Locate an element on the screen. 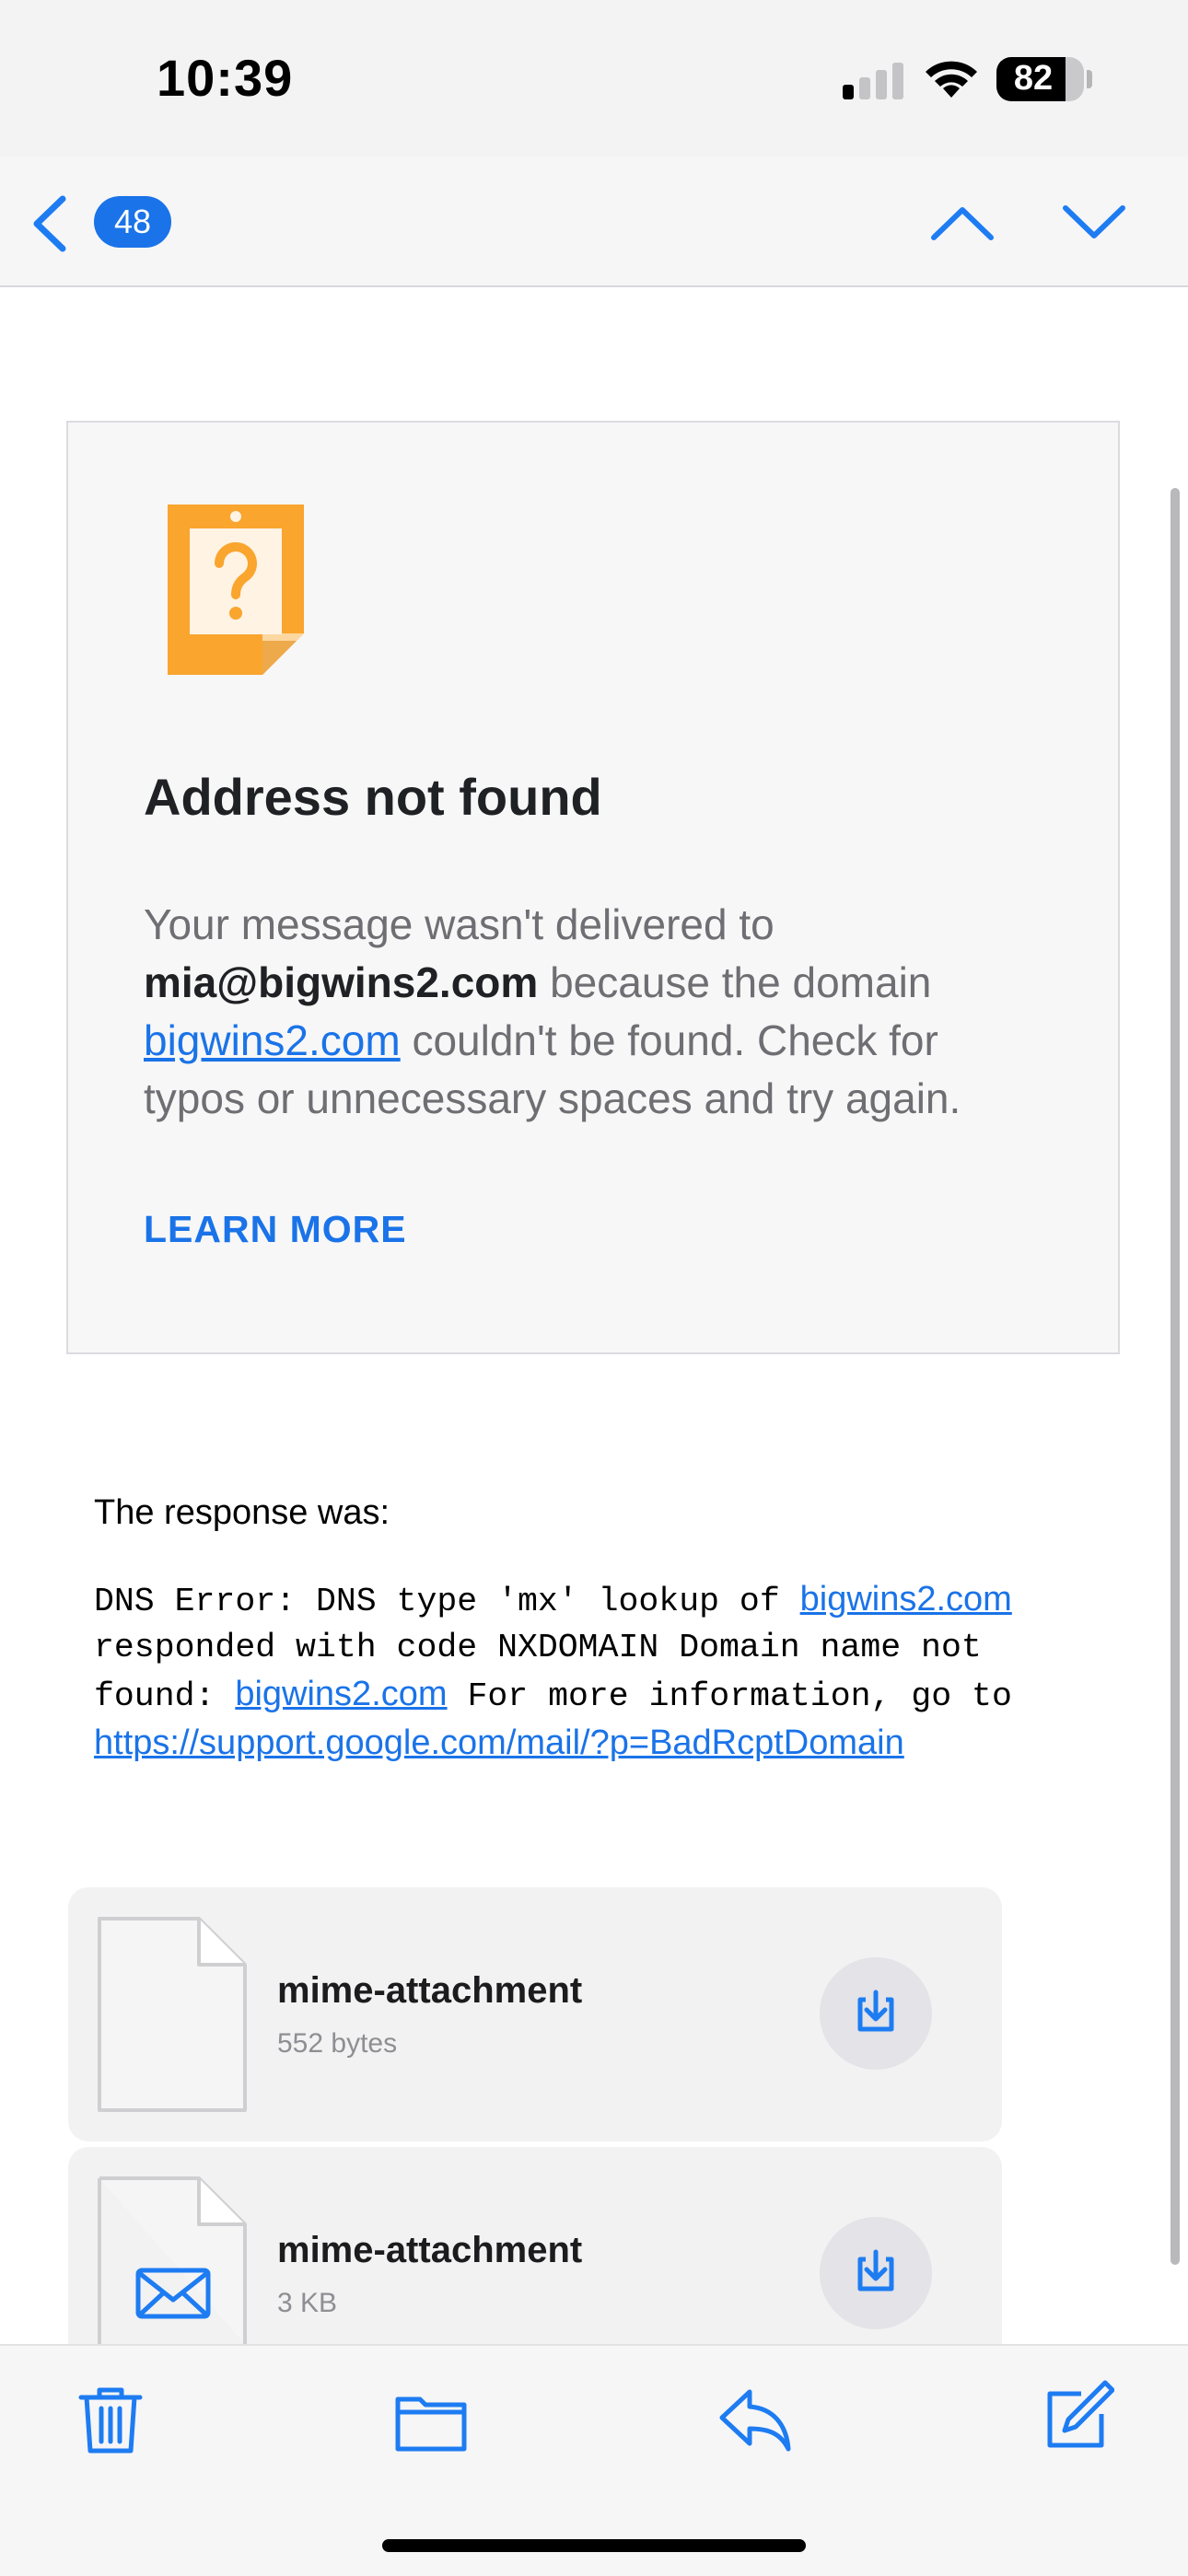  chevron-left-icon is located at coordinates (51, 223).